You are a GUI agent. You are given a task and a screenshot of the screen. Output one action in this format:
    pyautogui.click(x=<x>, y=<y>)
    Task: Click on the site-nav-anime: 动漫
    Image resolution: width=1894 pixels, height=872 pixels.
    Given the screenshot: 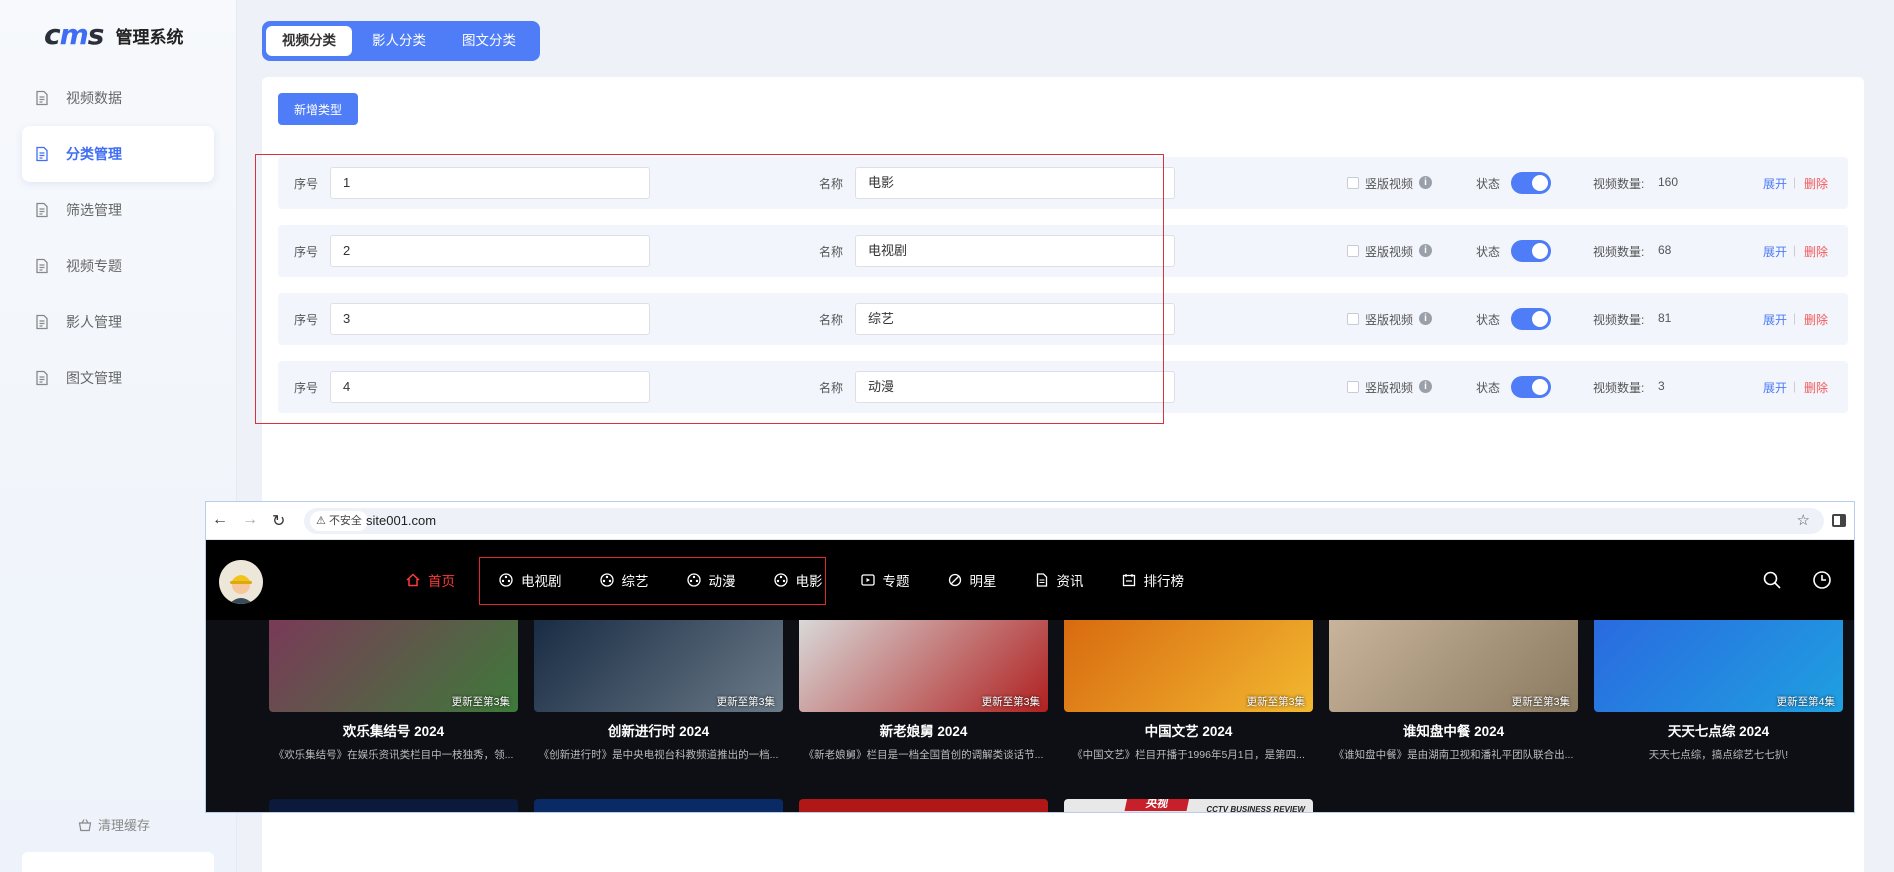 What is the action you would take?
    pyautogui.click(x=711, y=580)
    